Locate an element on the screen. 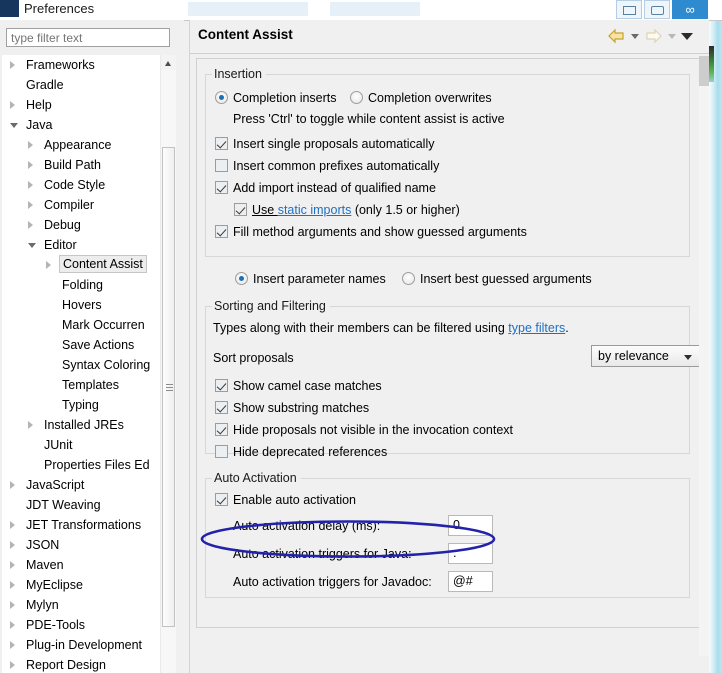  type-filters-link: type filters is located at coordinates (536, 328).